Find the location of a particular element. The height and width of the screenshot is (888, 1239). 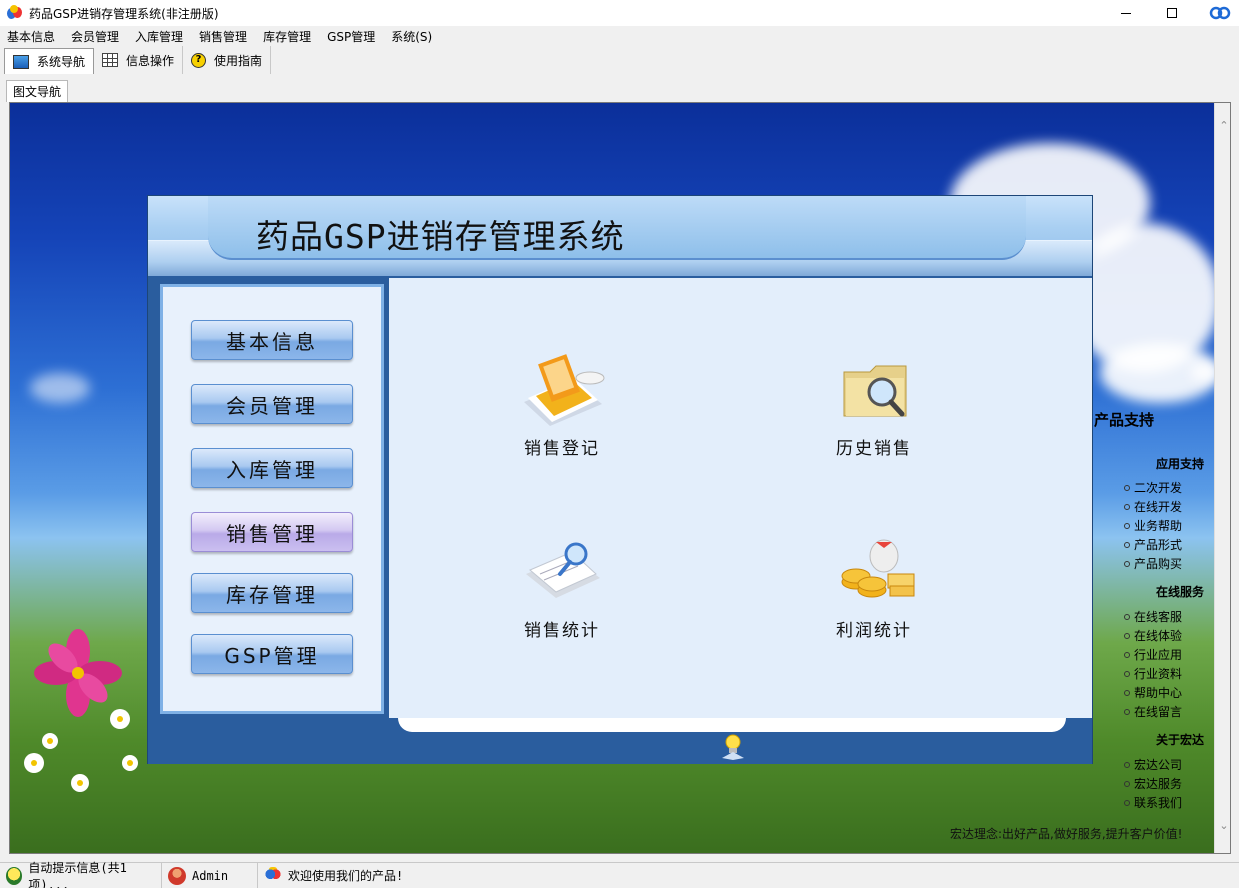

user-avatar-icon is located at coordinates (177, 875).